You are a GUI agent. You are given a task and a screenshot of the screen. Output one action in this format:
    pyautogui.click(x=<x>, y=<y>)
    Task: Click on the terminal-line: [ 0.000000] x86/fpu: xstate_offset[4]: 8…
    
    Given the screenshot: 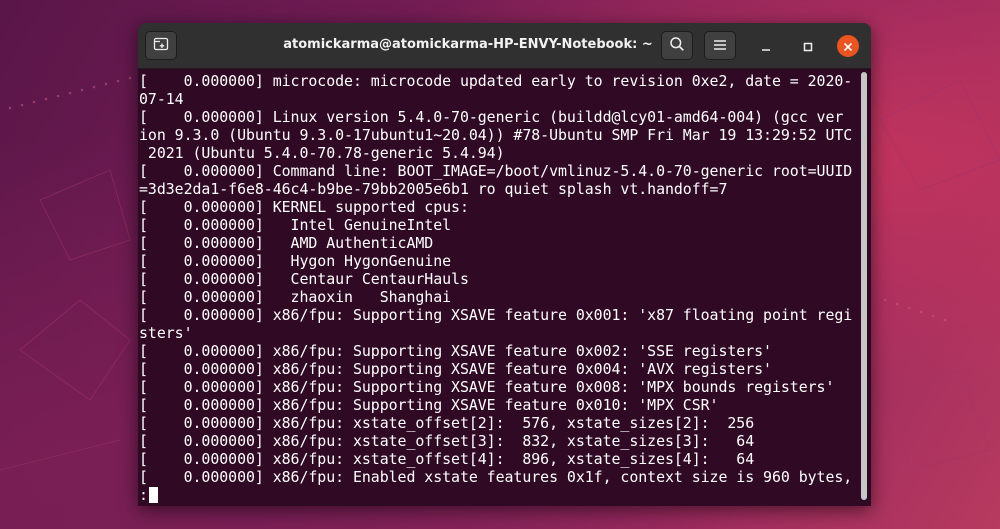 What is the action you would take?
    pyautogui.click(x=447, y=459)
    